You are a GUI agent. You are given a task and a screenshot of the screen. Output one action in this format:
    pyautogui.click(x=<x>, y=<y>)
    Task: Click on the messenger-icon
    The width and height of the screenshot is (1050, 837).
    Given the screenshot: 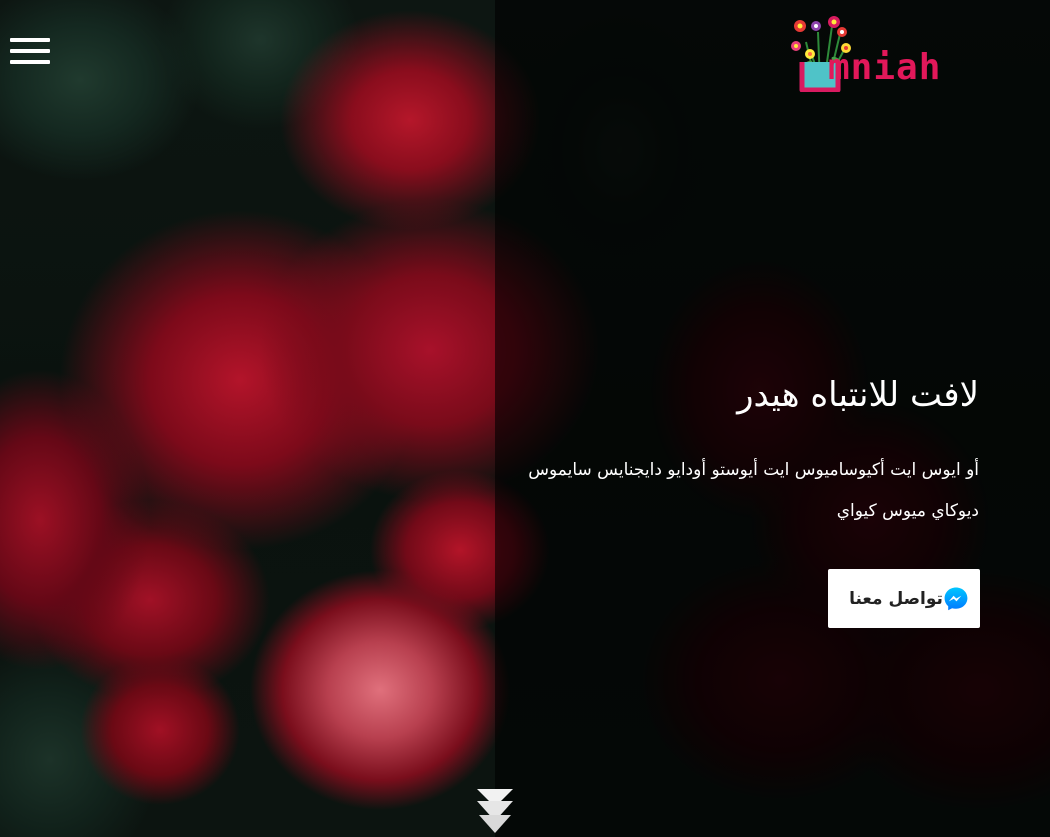 What is the action you would take?
    pyautogui.click(x=956, y=598)
    